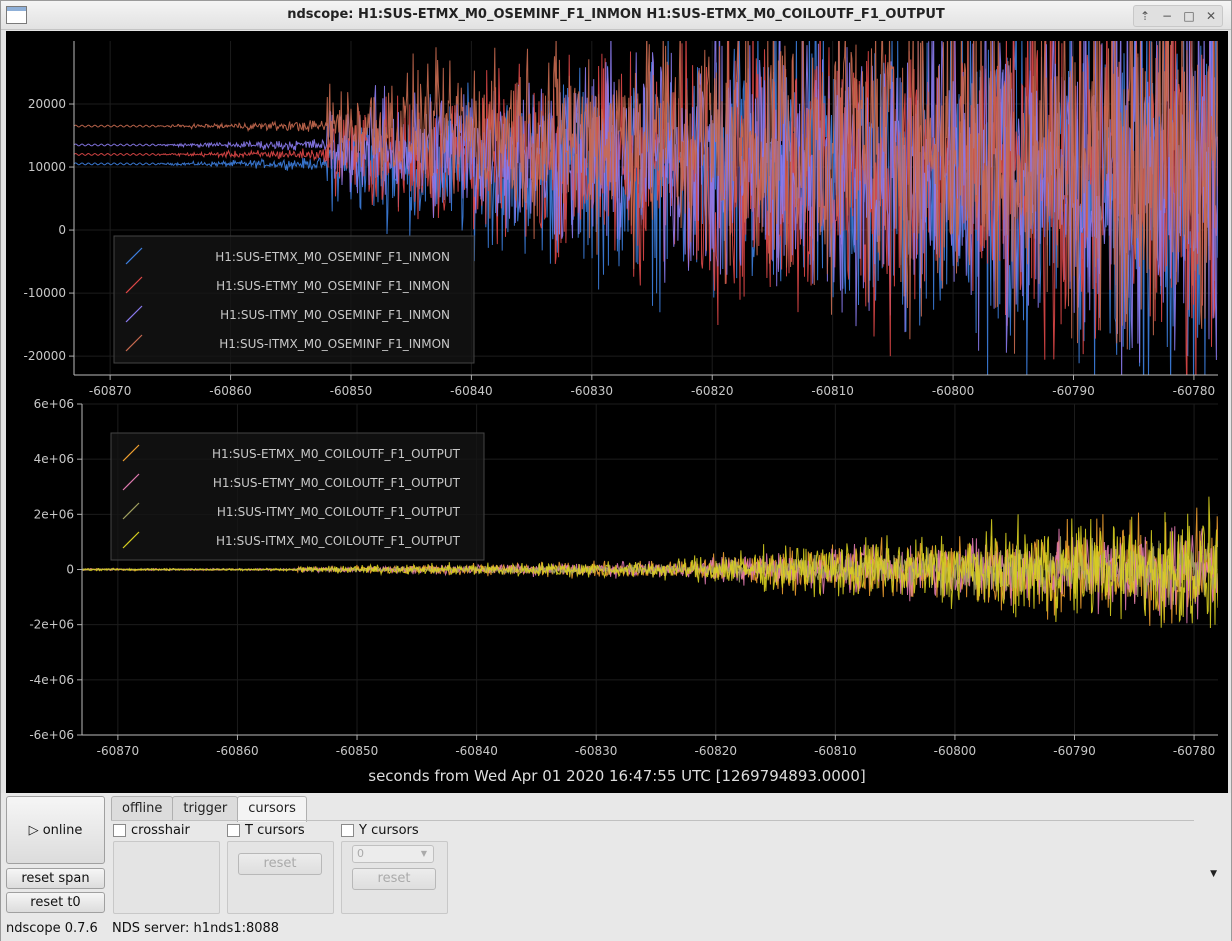 This screenshot has width=1232, height=941. What do you see at coordinates (347, 830) in the screenshot?
I see `y-cursors-checkbox-box` at bounding box center [347, 830].